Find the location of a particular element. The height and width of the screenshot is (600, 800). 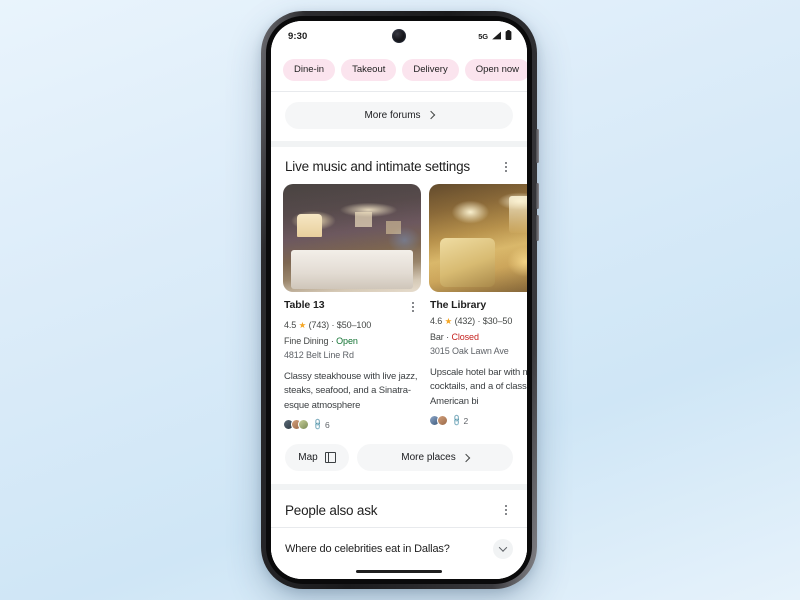

network-type-label: 5G is located at coordinates (483, 36).